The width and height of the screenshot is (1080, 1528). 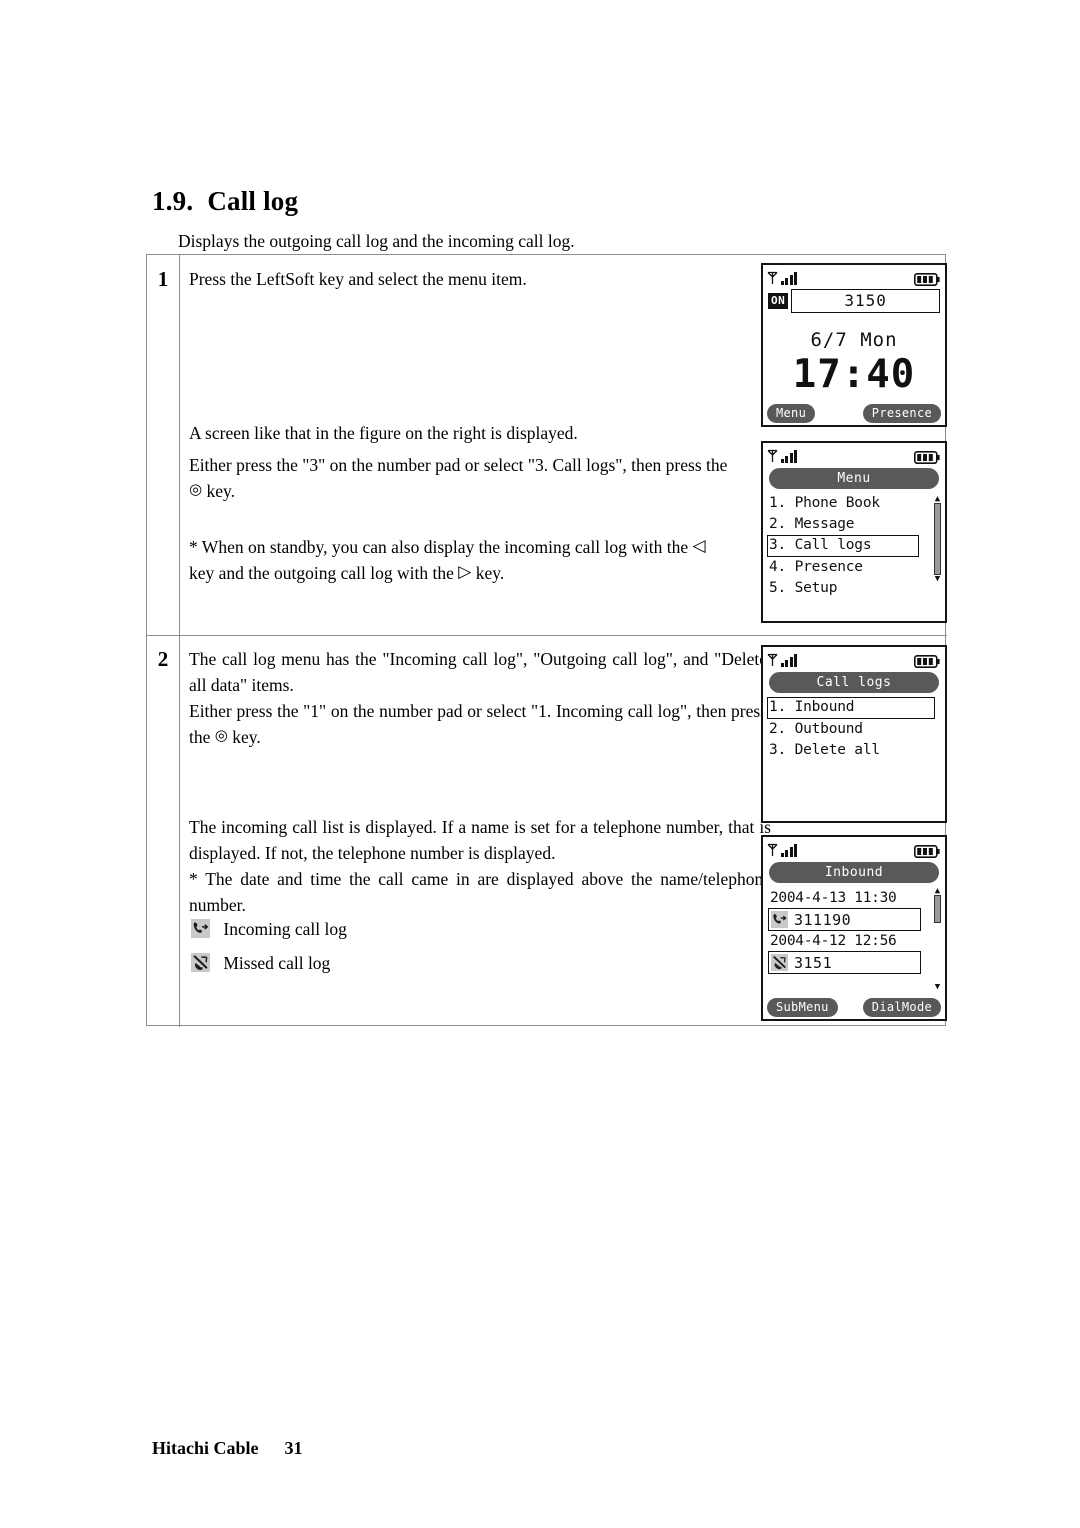 I want to click on entry-number-2: 3151, so click(x=813, y=962).